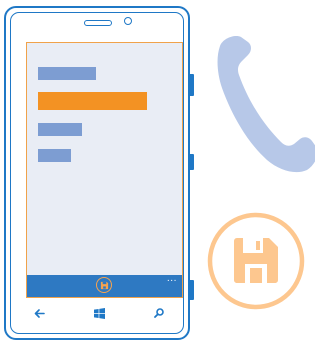  Describe the element at coordinates (256, 261) in the screenshot. I see `save-floppy-icon` at that location.